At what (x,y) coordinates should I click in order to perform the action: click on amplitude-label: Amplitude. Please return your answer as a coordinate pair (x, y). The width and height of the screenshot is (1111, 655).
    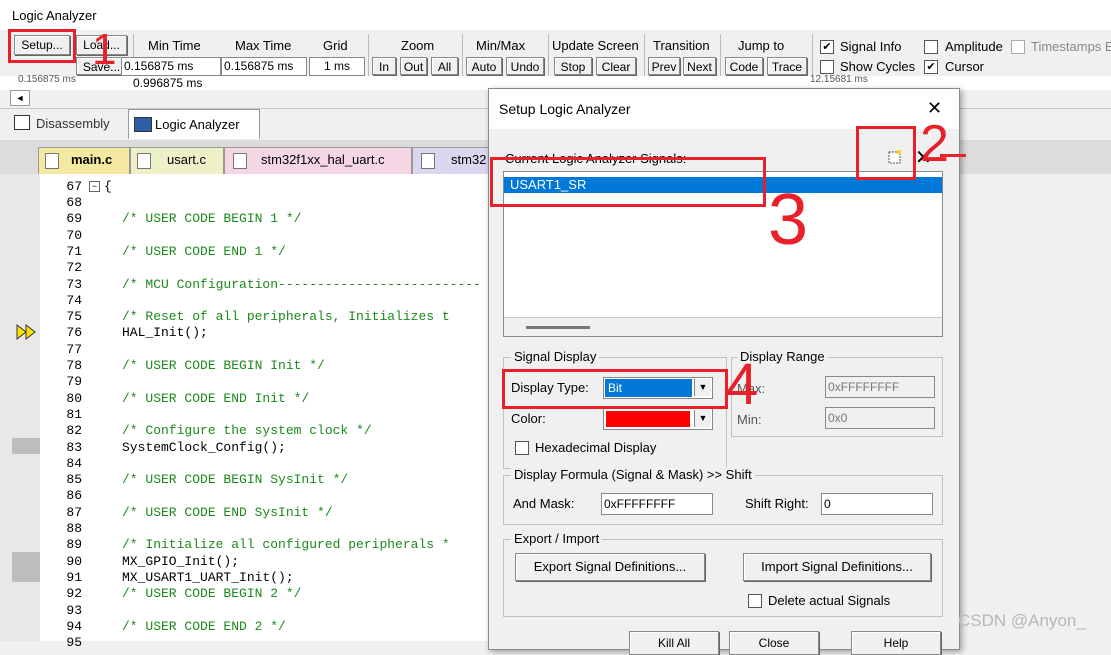
    Looking at the image, I should click on (974, 46).